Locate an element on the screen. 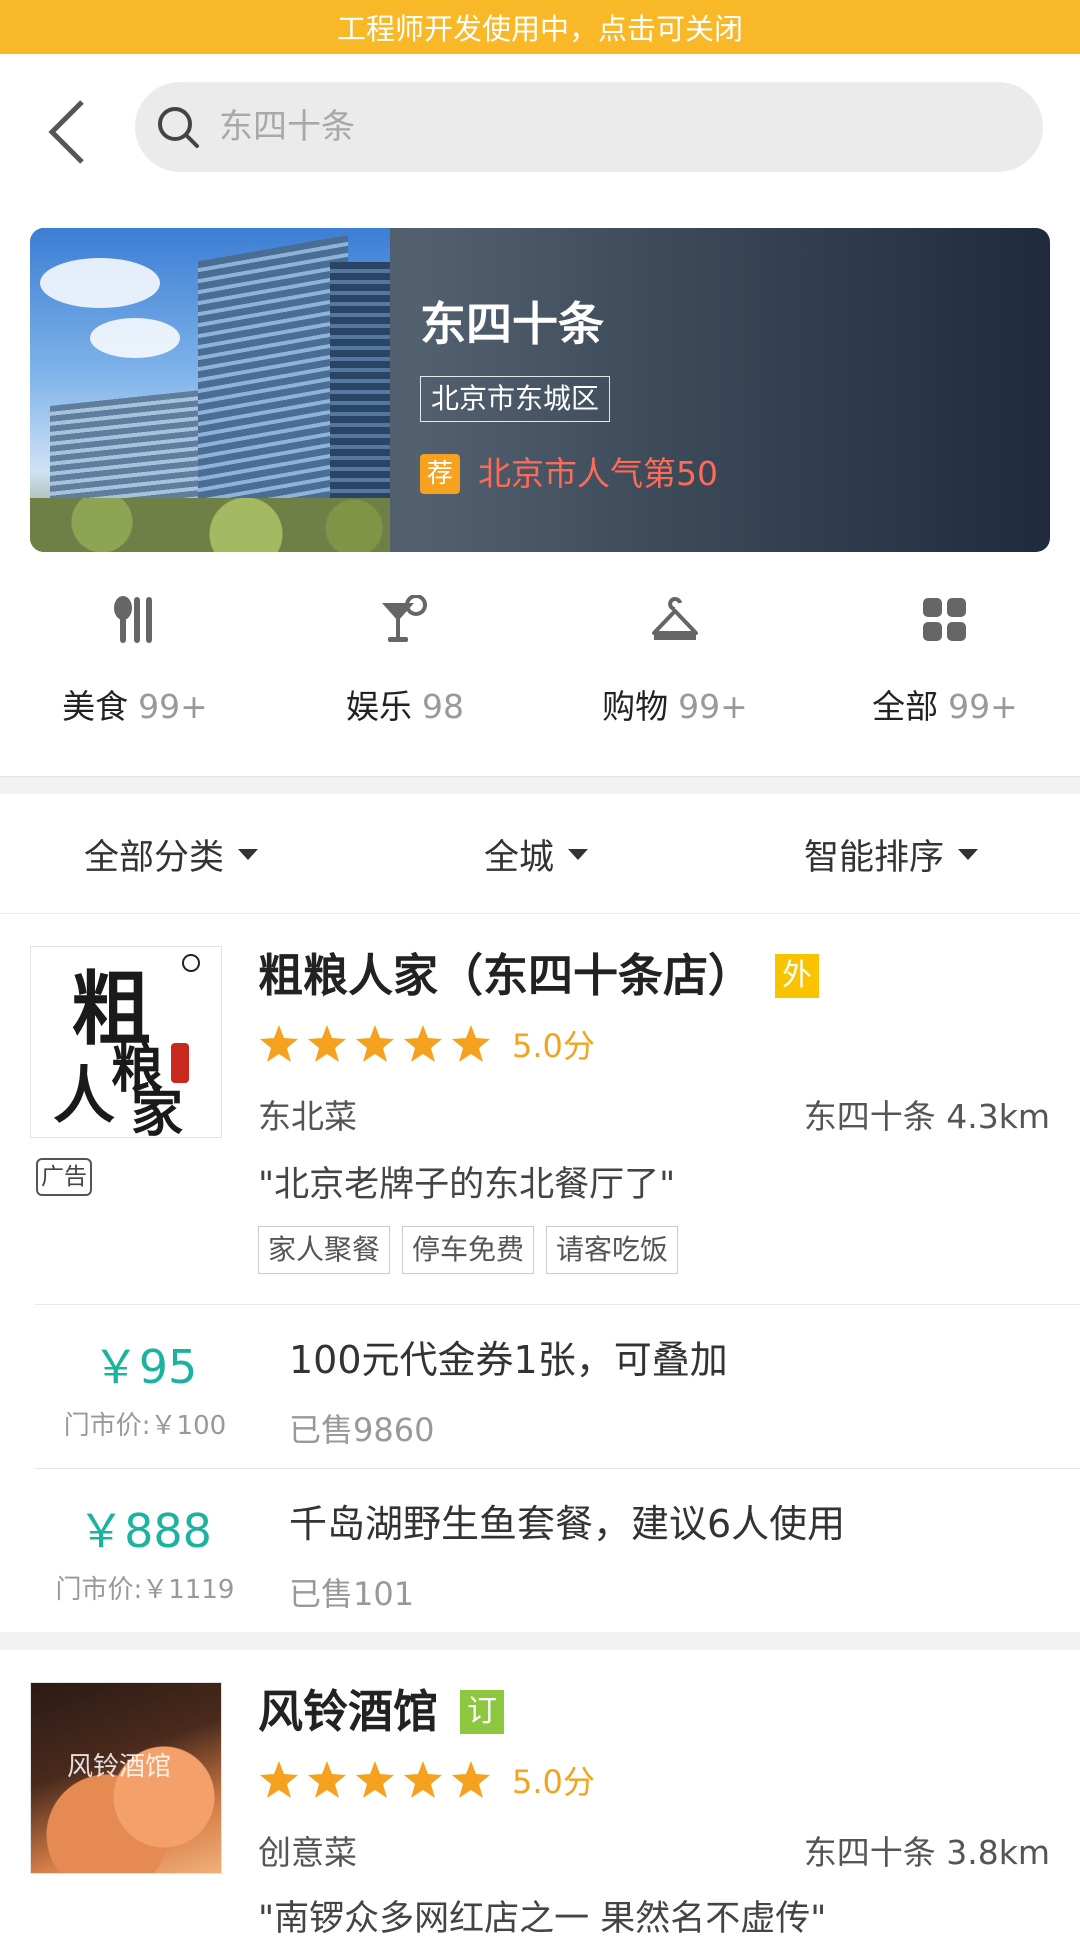 The height and width of the screenshot is (1941, 1080). search-icon is located at coordinates (178, 127).